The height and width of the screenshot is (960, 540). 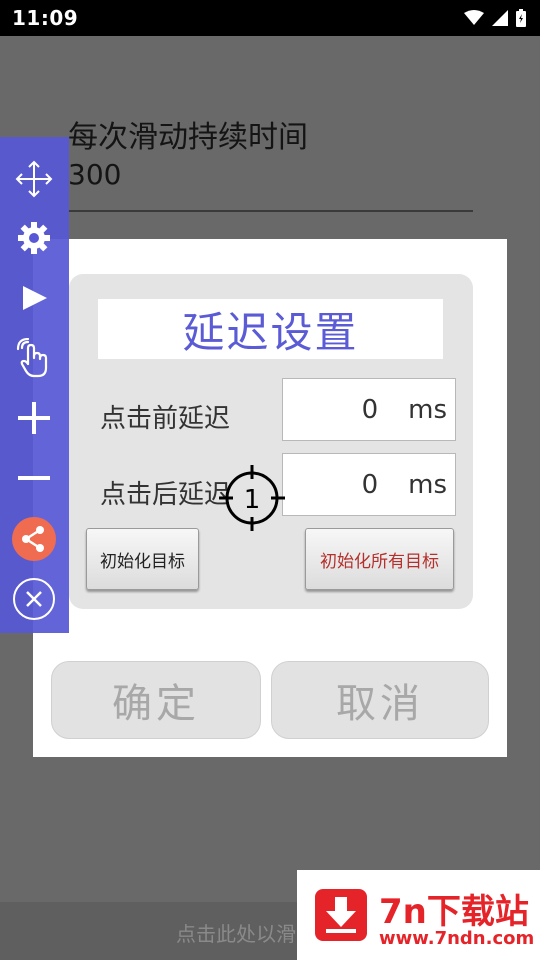 I want to click on site-watermark: 7n下载站 www.7ndn.com, so click(x=418, y=915).